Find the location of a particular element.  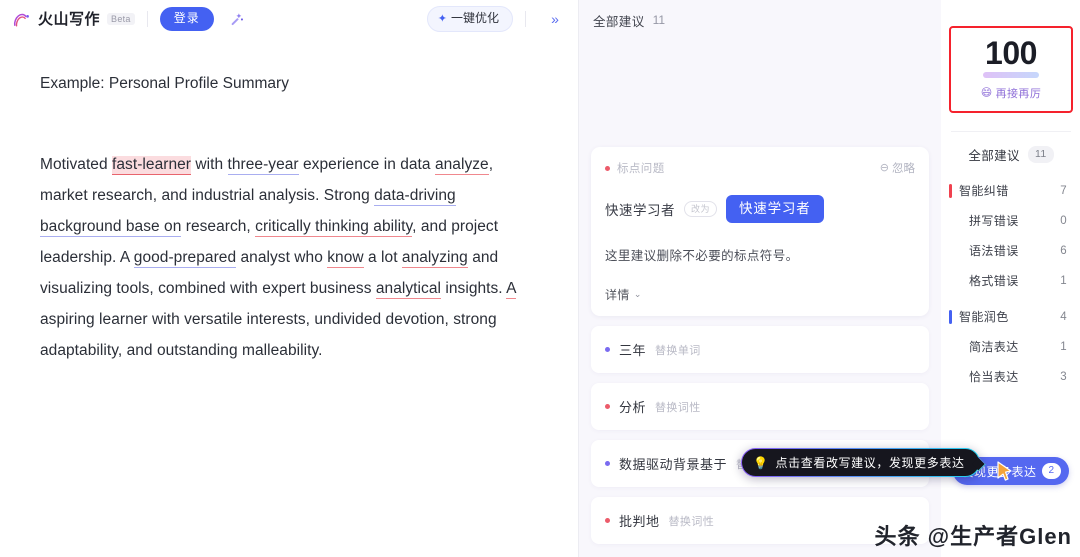

sidebar-item-label: 拼写错误 is located at coordinates (994, 221).